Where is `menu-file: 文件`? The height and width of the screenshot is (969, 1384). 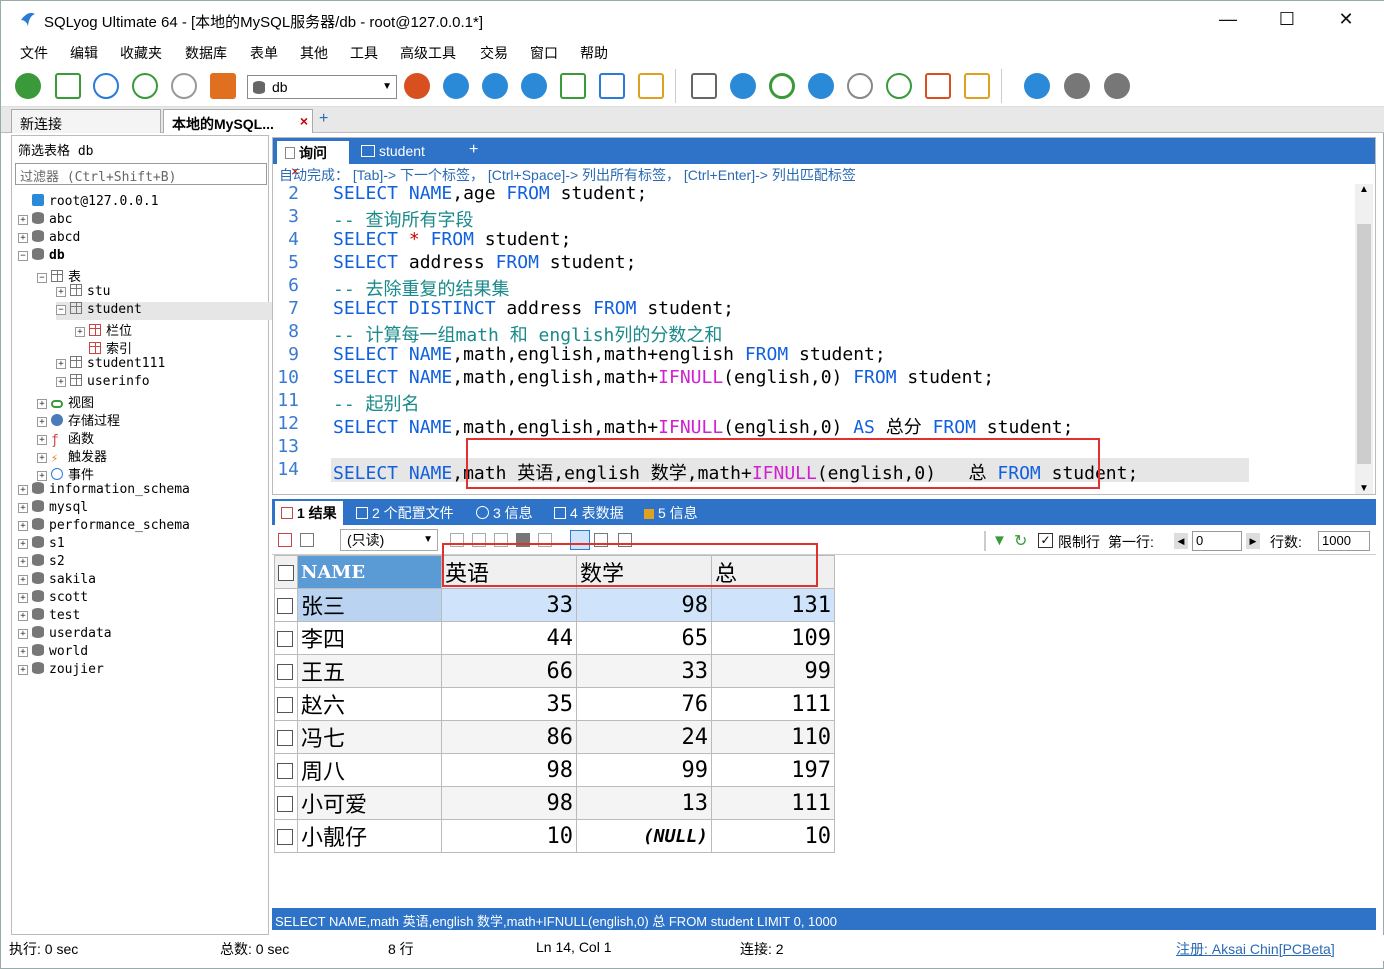 menu-file: 文件 is located at coordinates (34, 53).